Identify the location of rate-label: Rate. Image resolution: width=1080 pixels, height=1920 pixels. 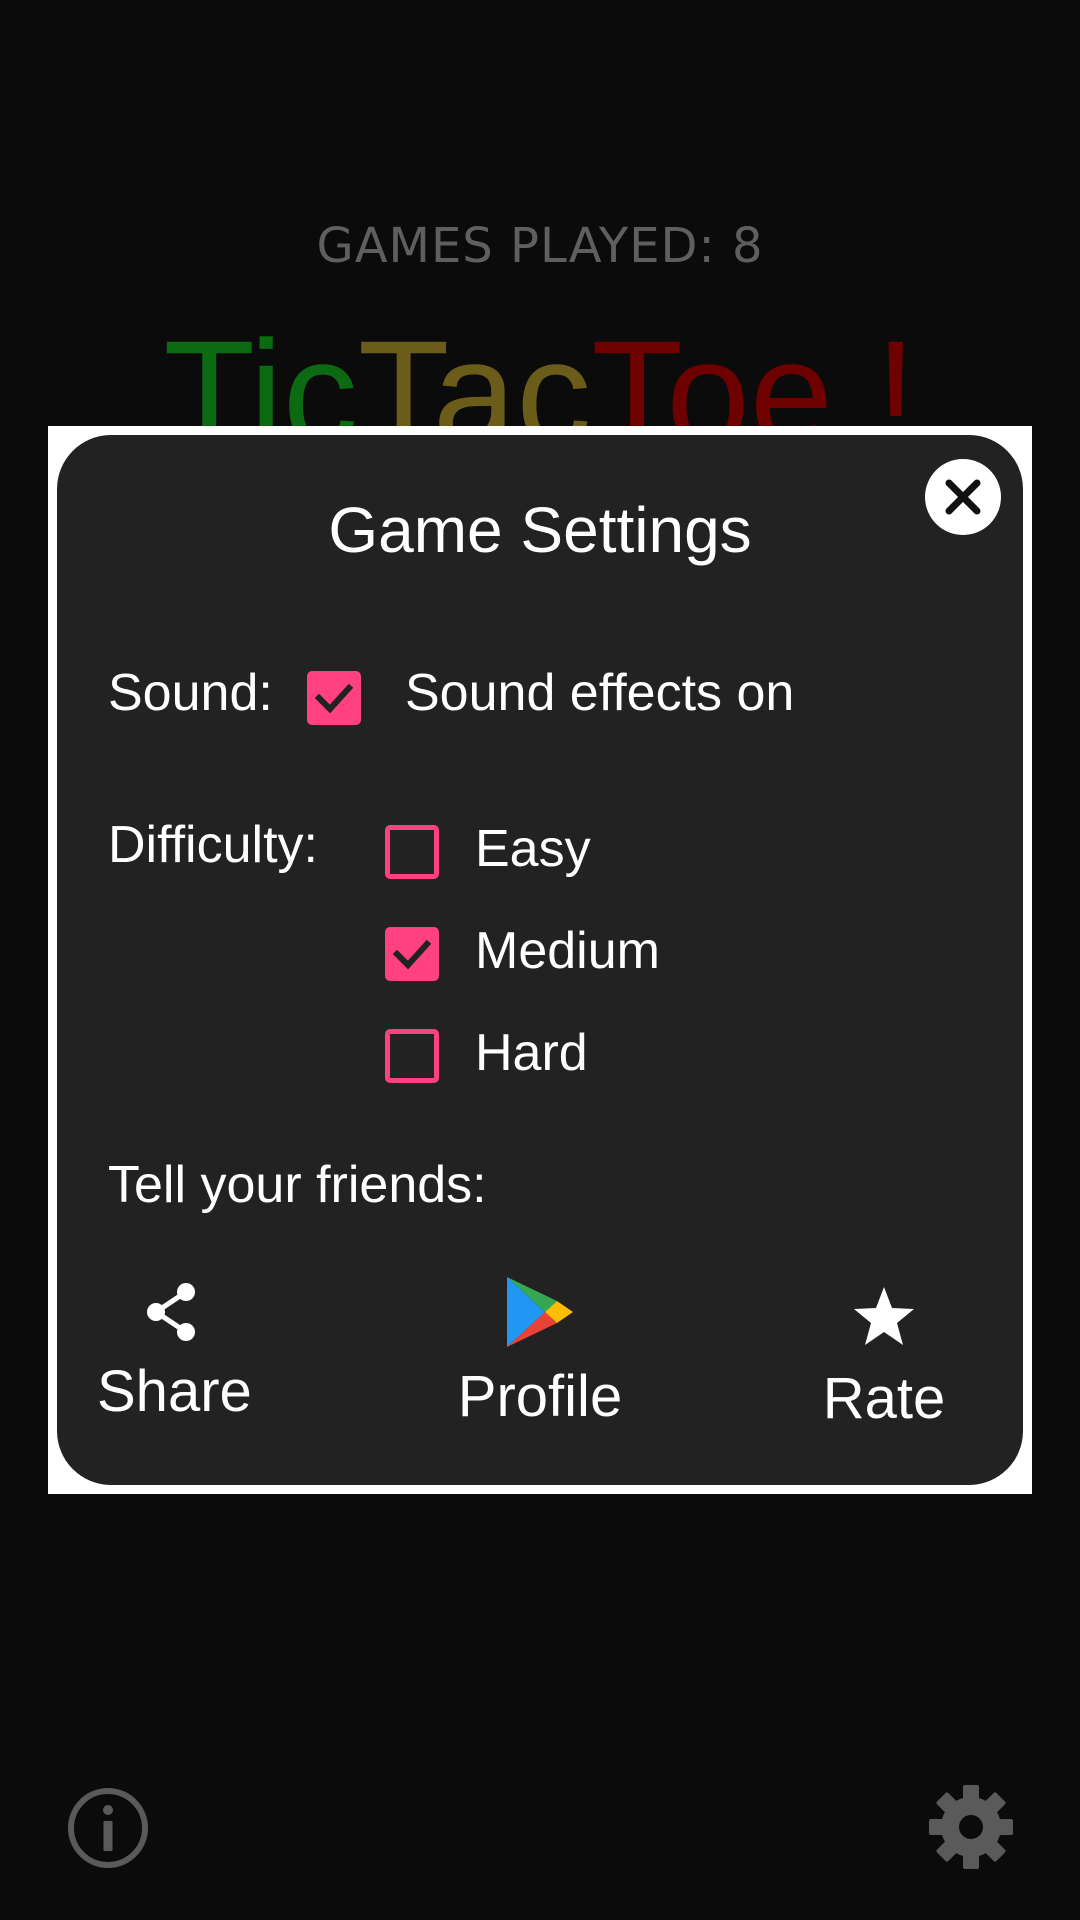
(884, 1398).